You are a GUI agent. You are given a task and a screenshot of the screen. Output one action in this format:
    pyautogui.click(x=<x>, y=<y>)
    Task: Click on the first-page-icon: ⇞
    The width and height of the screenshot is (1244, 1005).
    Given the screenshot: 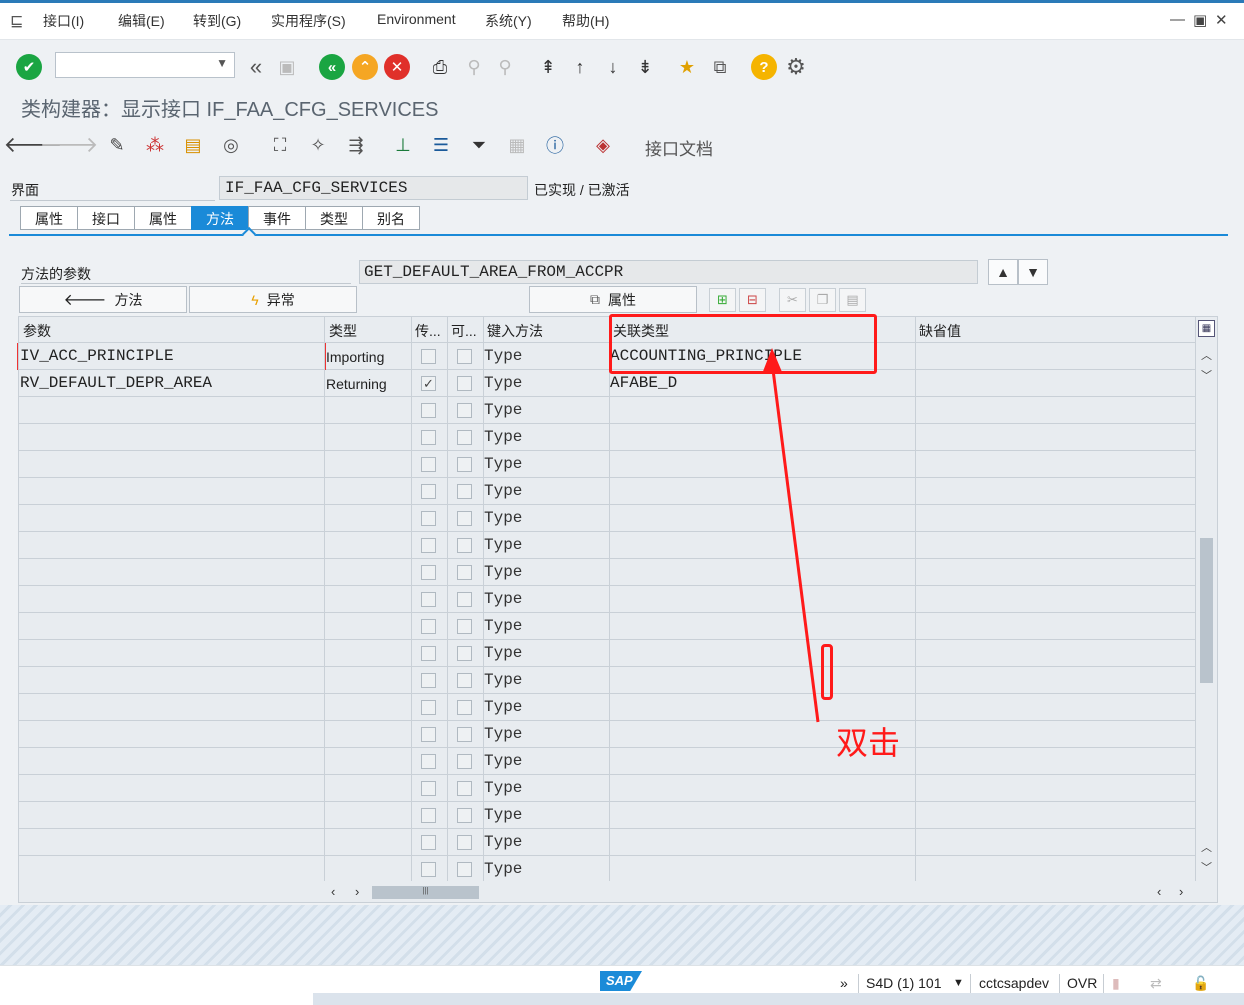 What is the action you would take?
    pyautogui.click(x=548, y=67)
    